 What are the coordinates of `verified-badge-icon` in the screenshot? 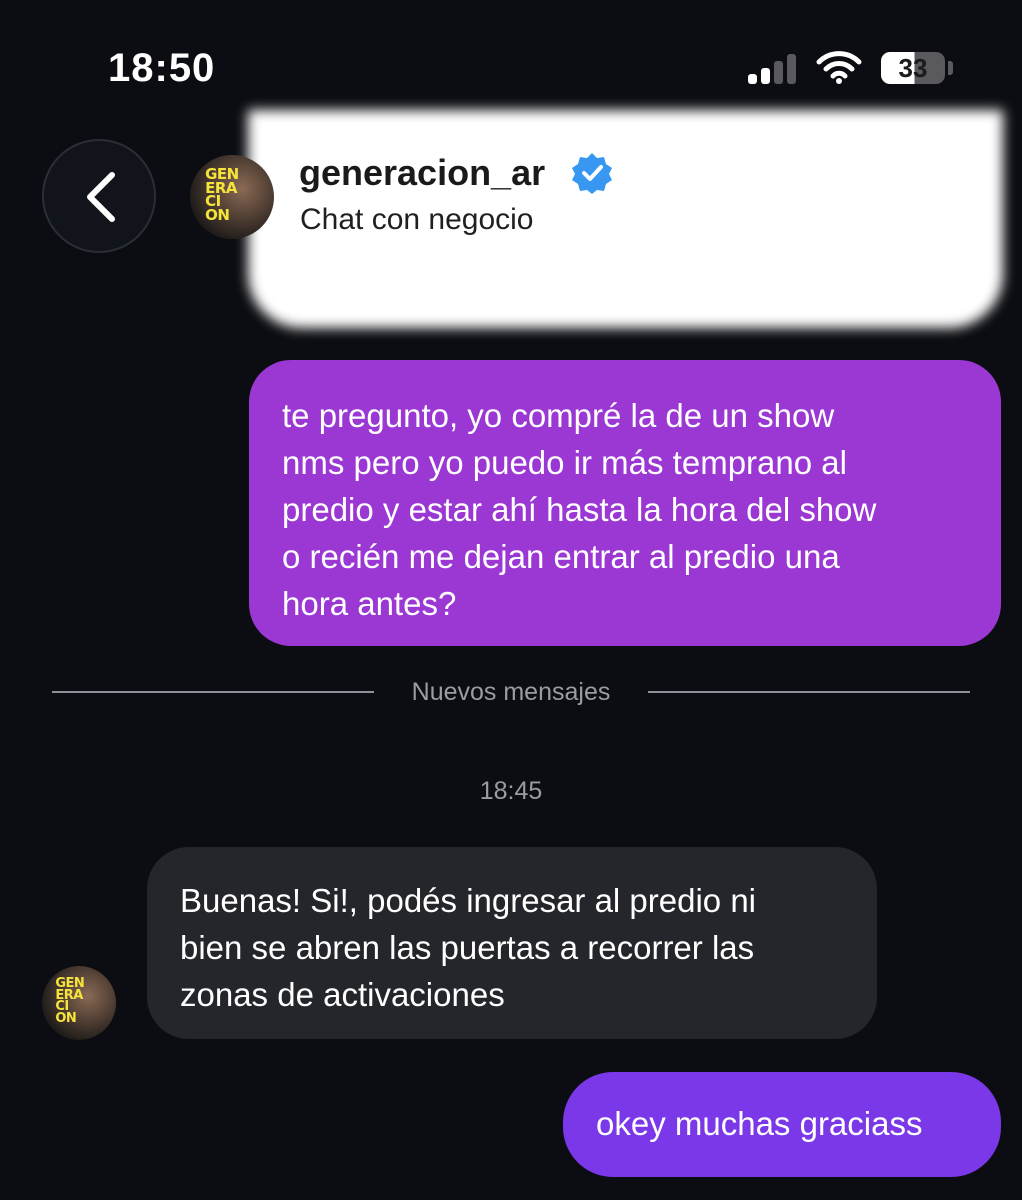 It's located at (592, 173).